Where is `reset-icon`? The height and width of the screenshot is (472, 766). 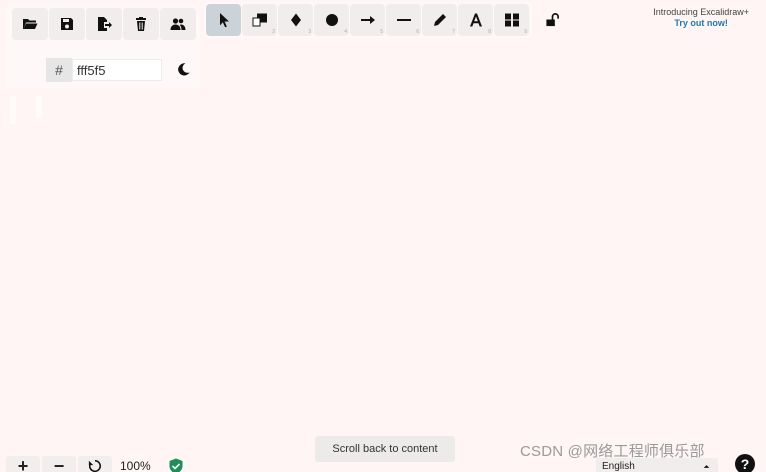 reset-icon is located at coordinates (94, 465).